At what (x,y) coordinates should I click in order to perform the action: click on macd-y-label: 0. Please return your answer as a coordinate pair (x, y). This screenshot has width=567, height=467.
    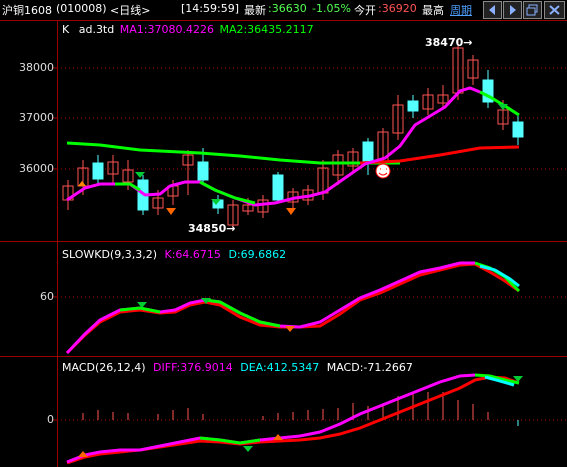
    Looking at the image, I should click on (50, 419).